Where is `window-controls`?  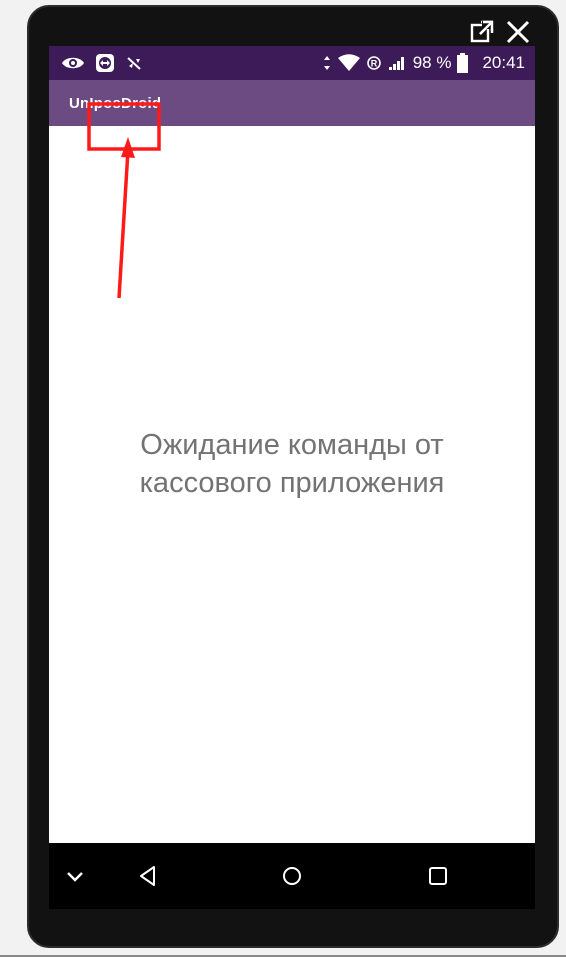
window-controls is located at coordinates (500, 32).